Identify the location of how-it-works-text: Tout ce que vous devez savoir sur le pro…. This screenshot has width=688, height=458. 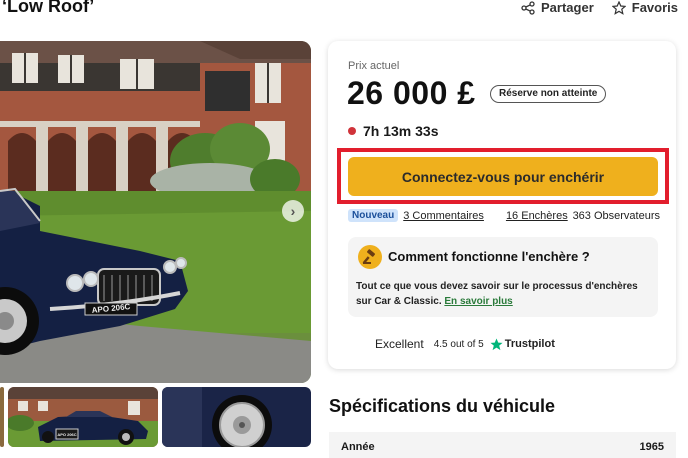
(504, 294).